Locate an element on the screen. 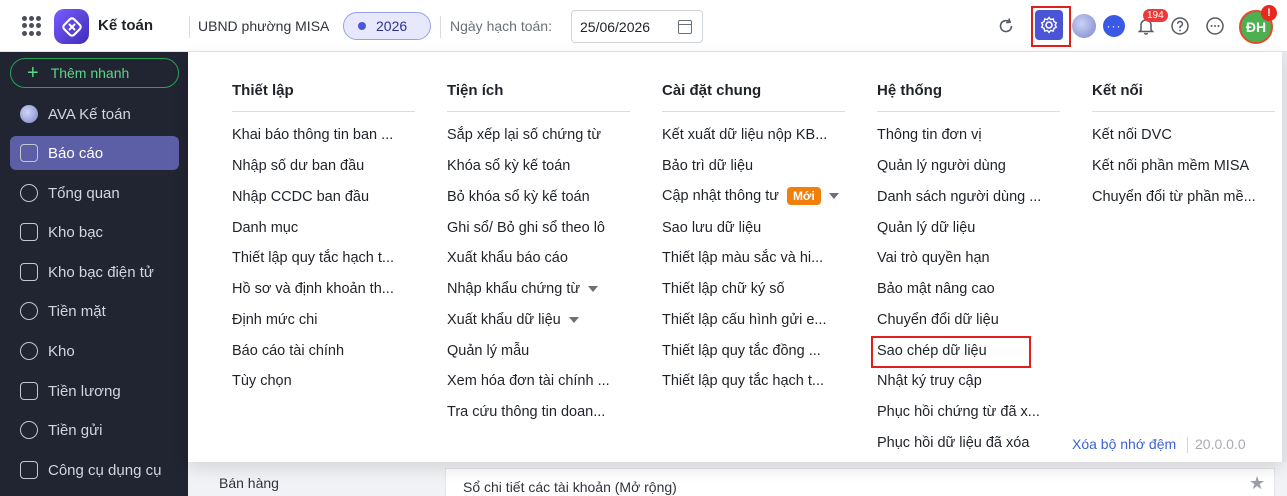  column-title-general-settings: Cài đặt chung is located at coordinates (712, 90).